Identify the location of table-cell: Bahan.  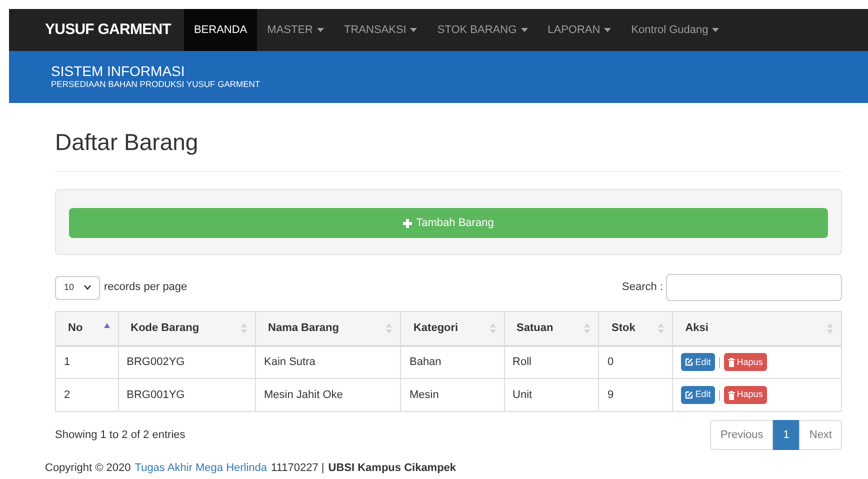
(452, 362).